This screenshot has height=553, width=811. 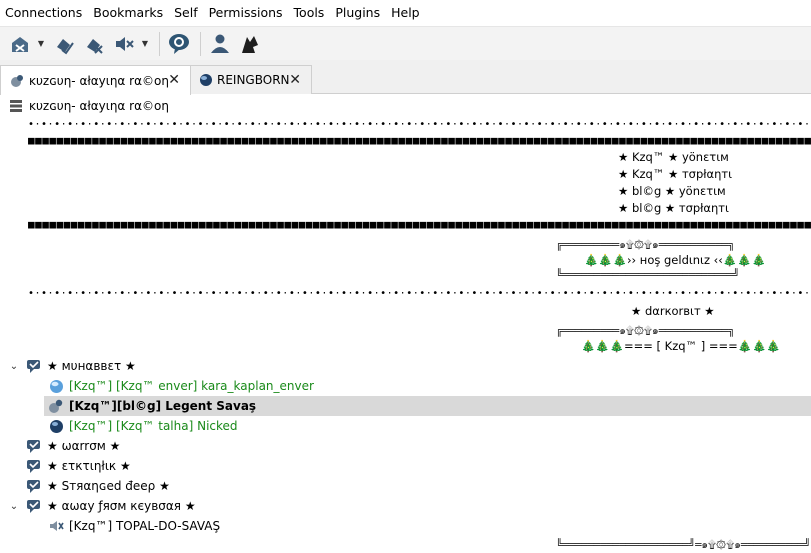 What do you see at coordinates (56, 406) in the screenshot?
I see `user-talking-icon` at bounding box center [56, 406].